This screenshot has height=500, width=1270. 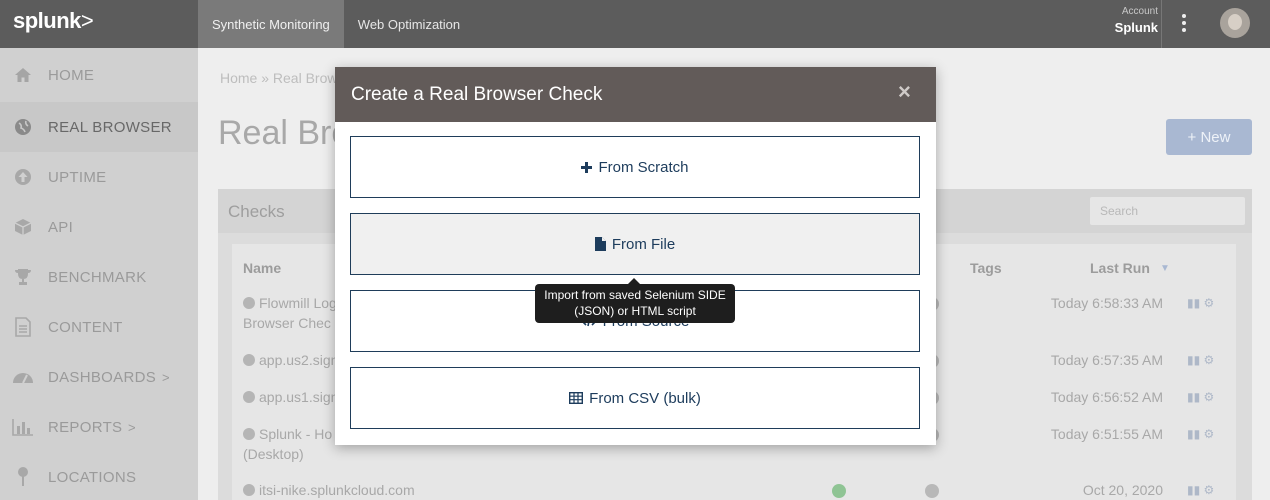 What do you see at coordinates (635, 94) in the screenshot?
I see `modal-header: Create a Real Browser Check ×` at bounding box center [635, 94].